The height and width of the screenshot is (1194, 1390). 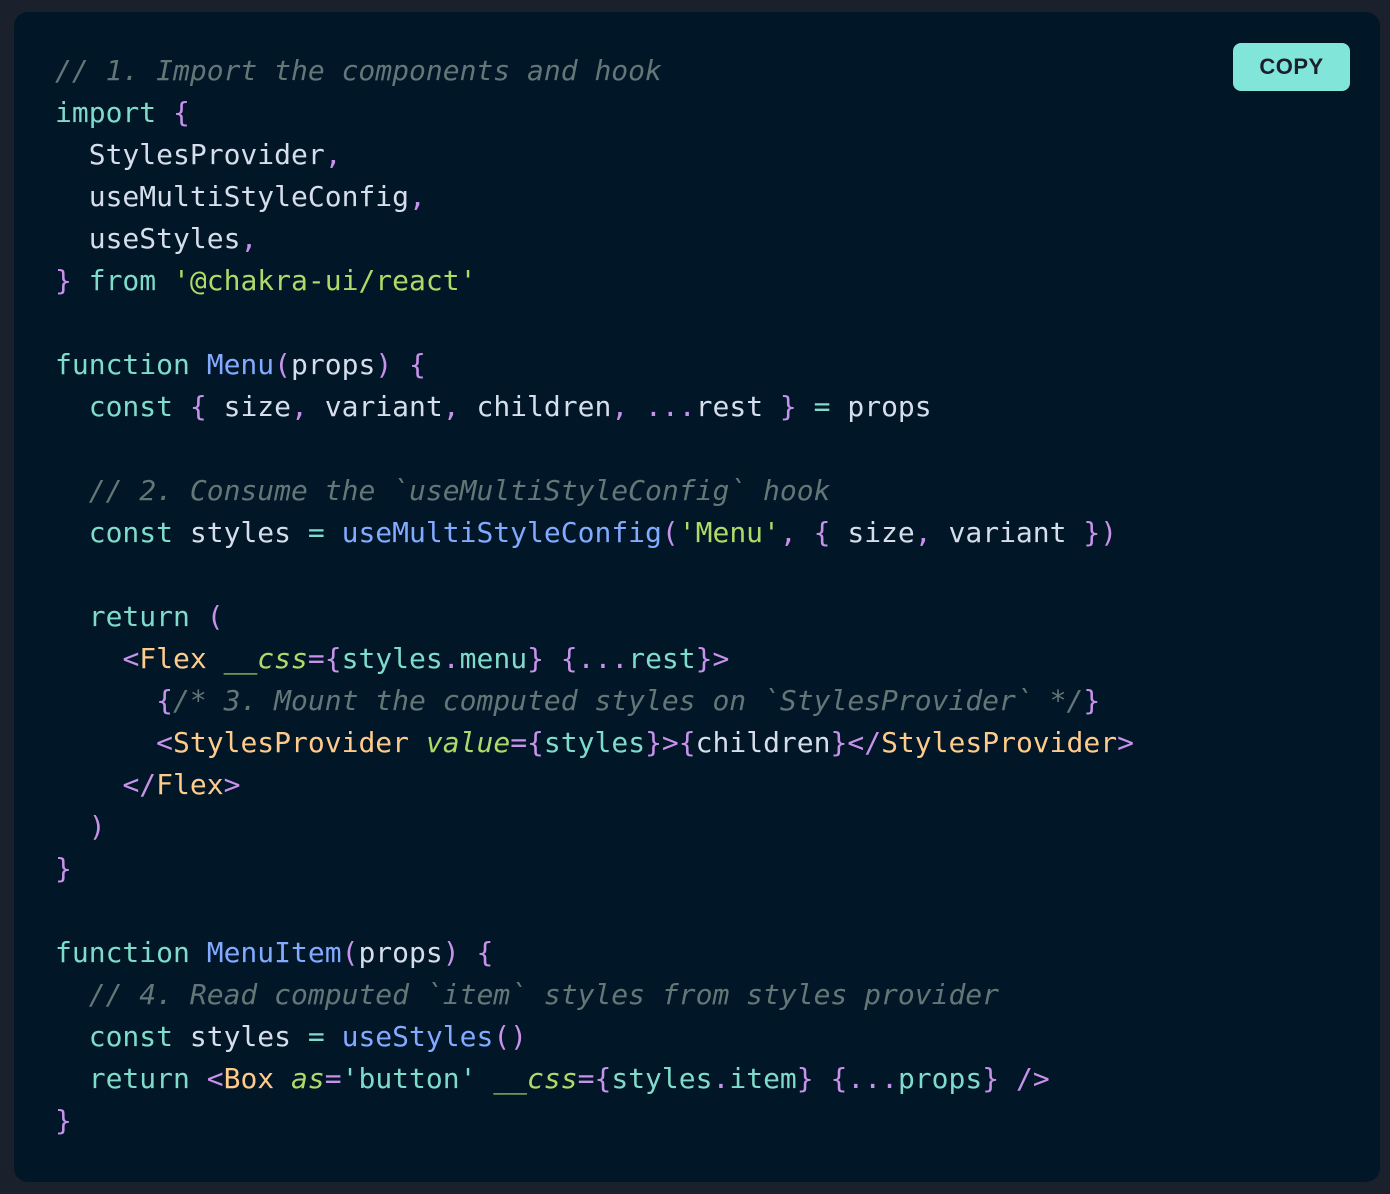 What do you see at coordinates (510, 1036) in the screenshot?
I see `code-token-punct: ()` at bounding box center [510, 1036].